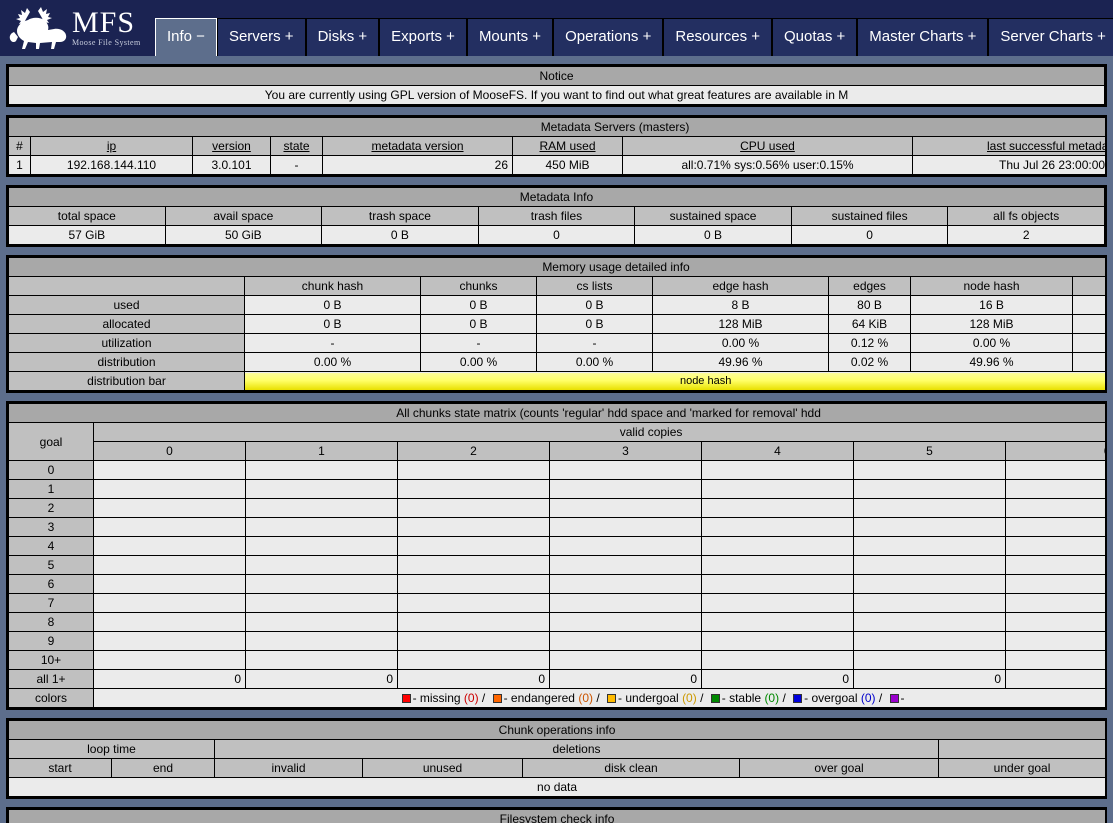  I want to click on loop-time-group-header: loop time, so click(111, 749).